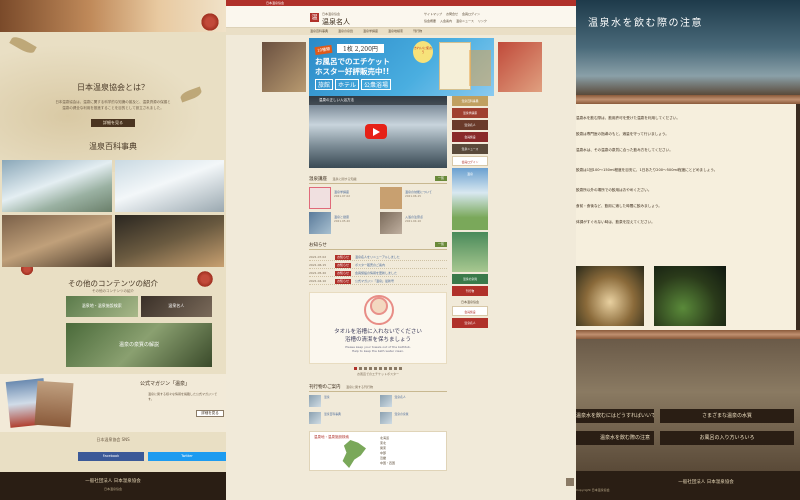  I want to click on region-link: 中国・四国, so click(387, 463).